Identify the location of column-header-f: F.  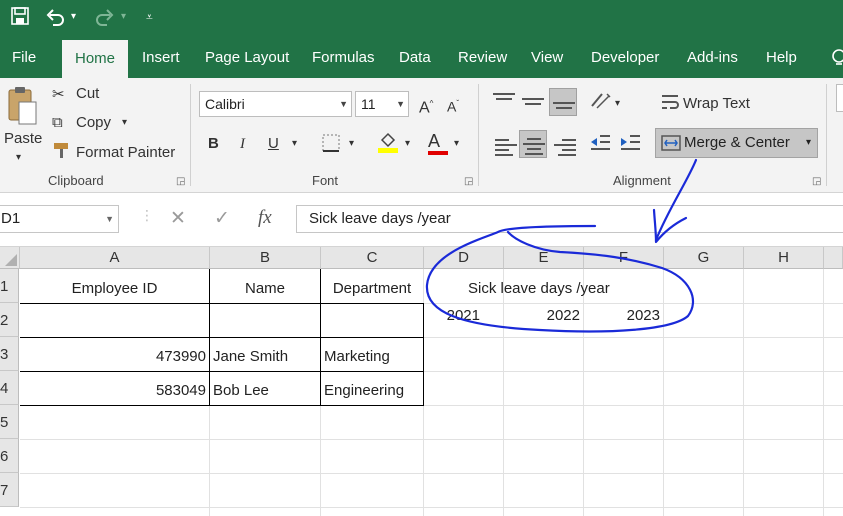
(624, 258).